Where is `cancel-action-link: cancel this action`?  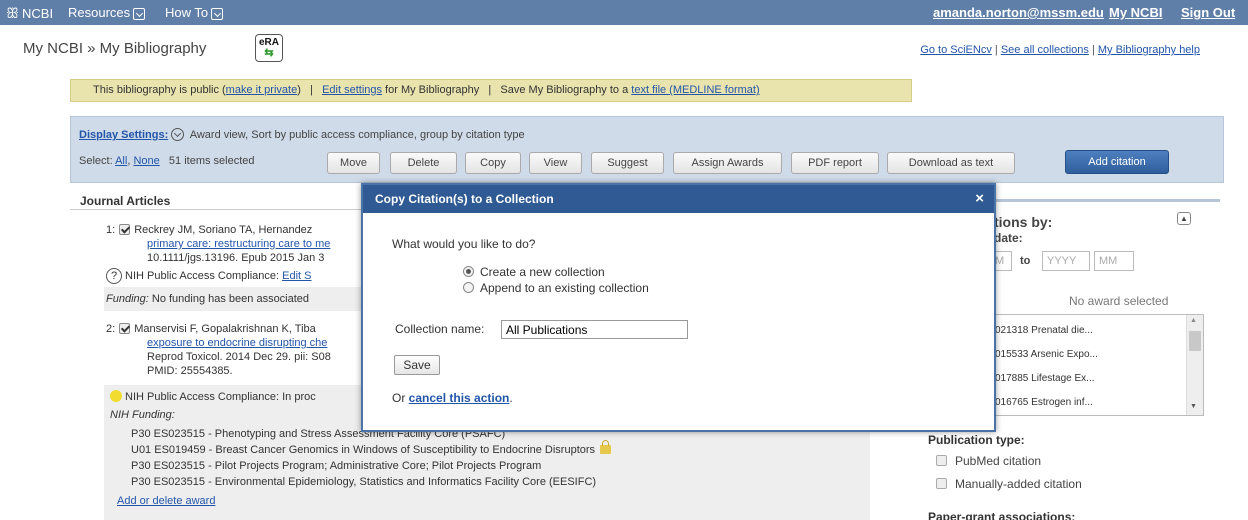 cancel-action-link: cancel this action is located at coordinates (459, 398).